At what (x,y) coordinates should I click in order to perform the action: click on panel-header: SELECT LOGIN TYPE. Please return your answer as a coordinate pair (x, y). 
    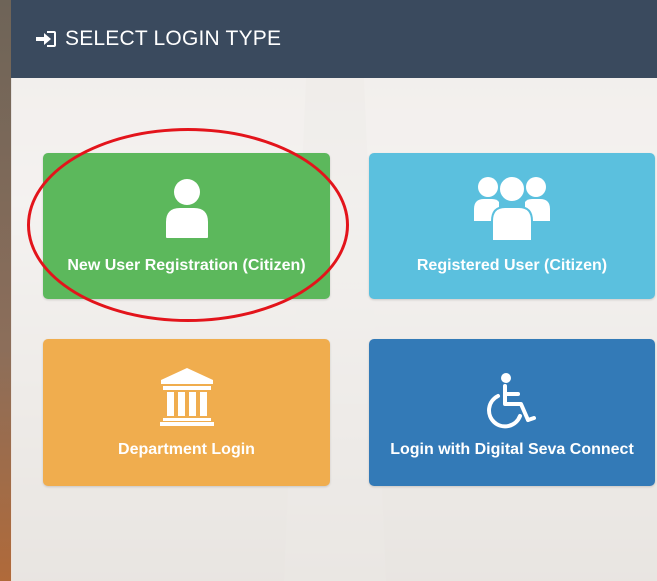
    Looking at the image, I should click on (334, 39).